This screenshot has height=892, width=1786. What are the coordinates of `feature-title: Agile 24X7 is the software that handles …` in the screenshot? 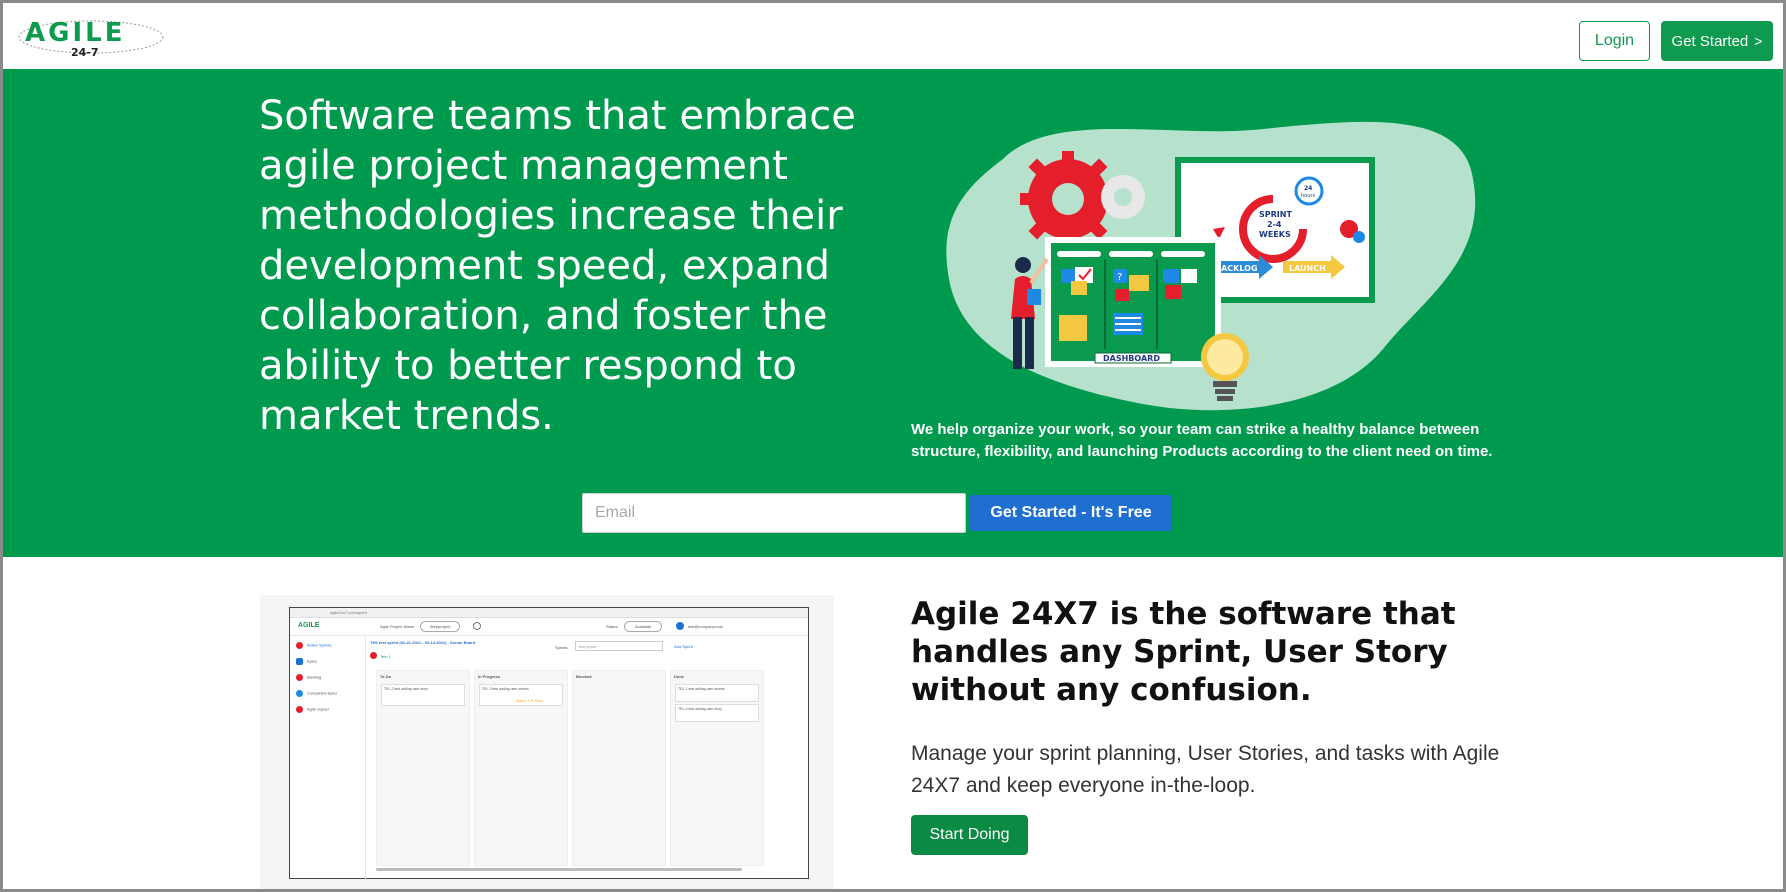 It's located at (1183, 652).